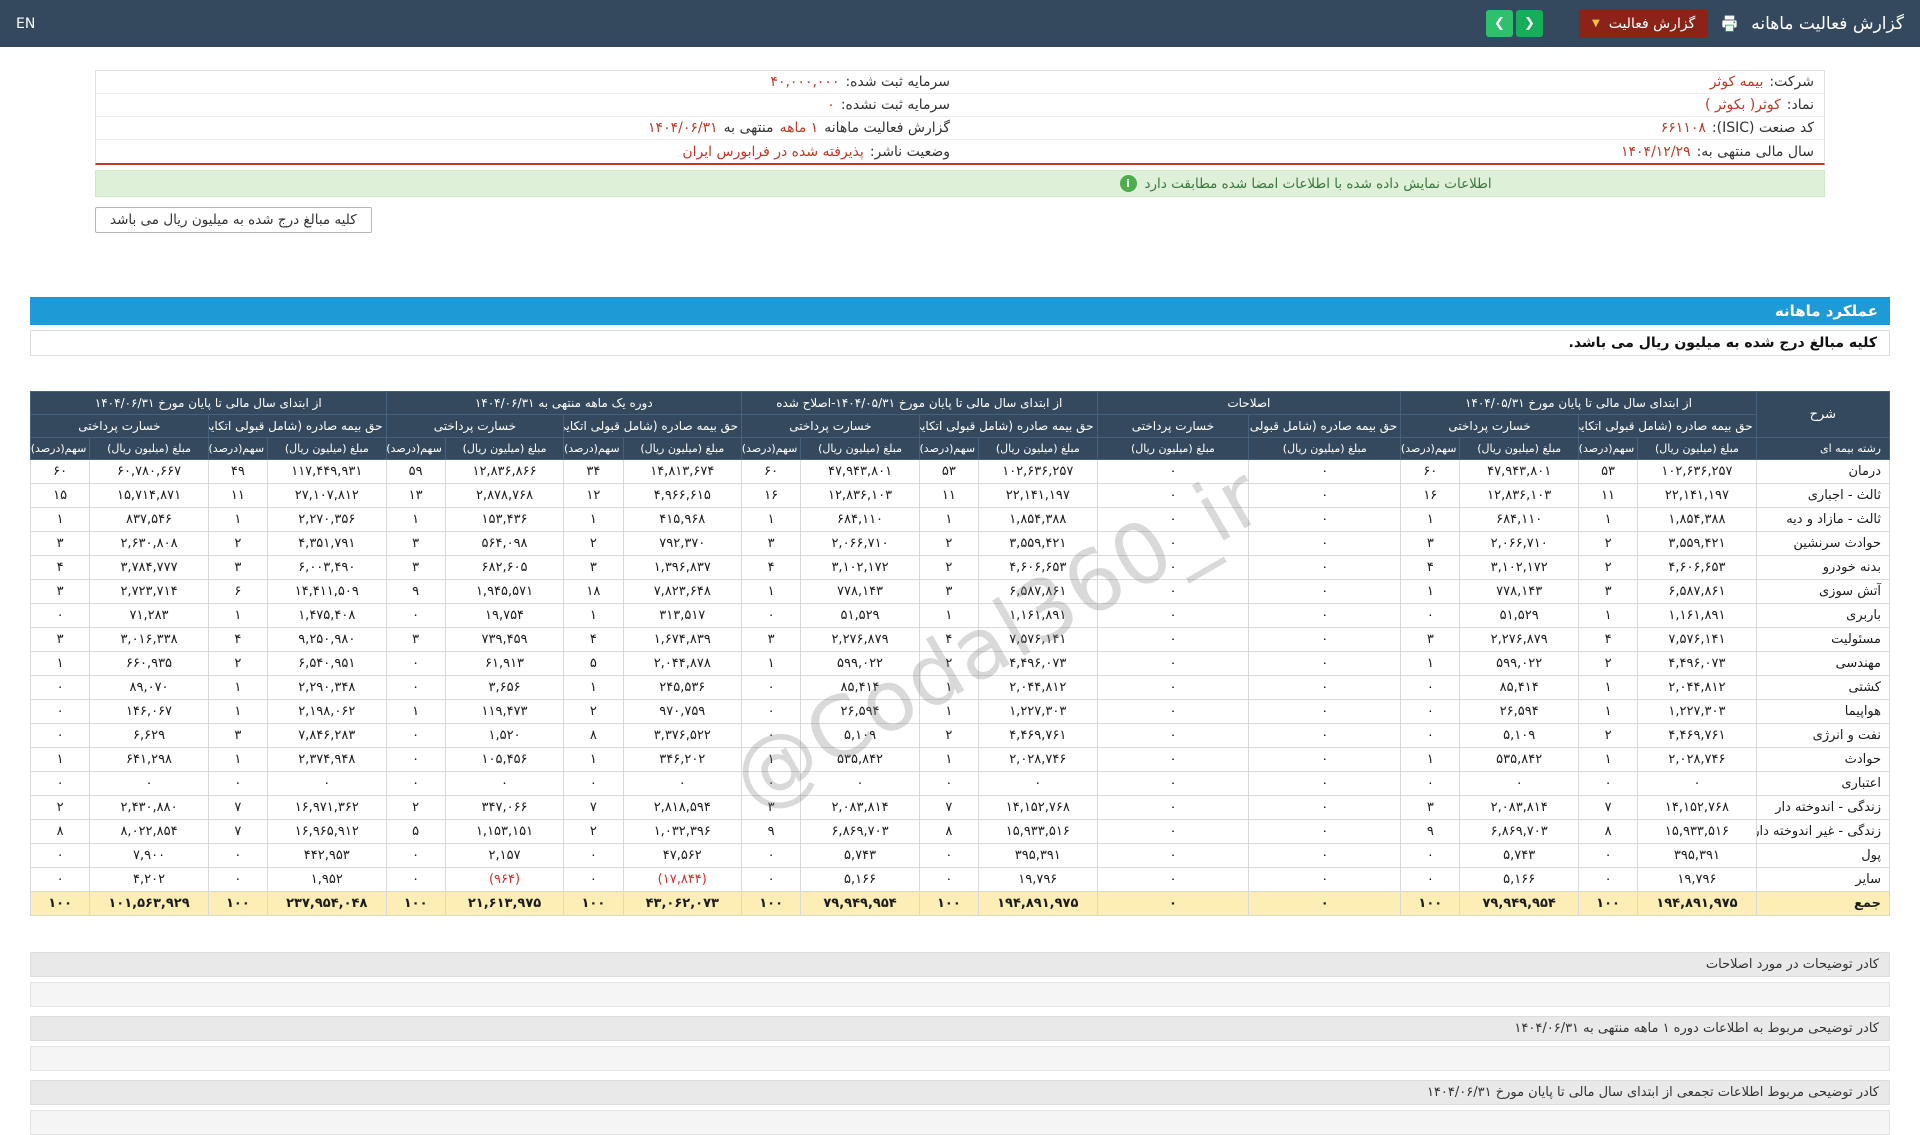 Image resolution: width=1920 pixels, height=1135 pixels. Describe the element at coordinates (682, 735) in the screenshot. I see `value-cell: ۳,۳۷۶,۵۲۲` at that location.